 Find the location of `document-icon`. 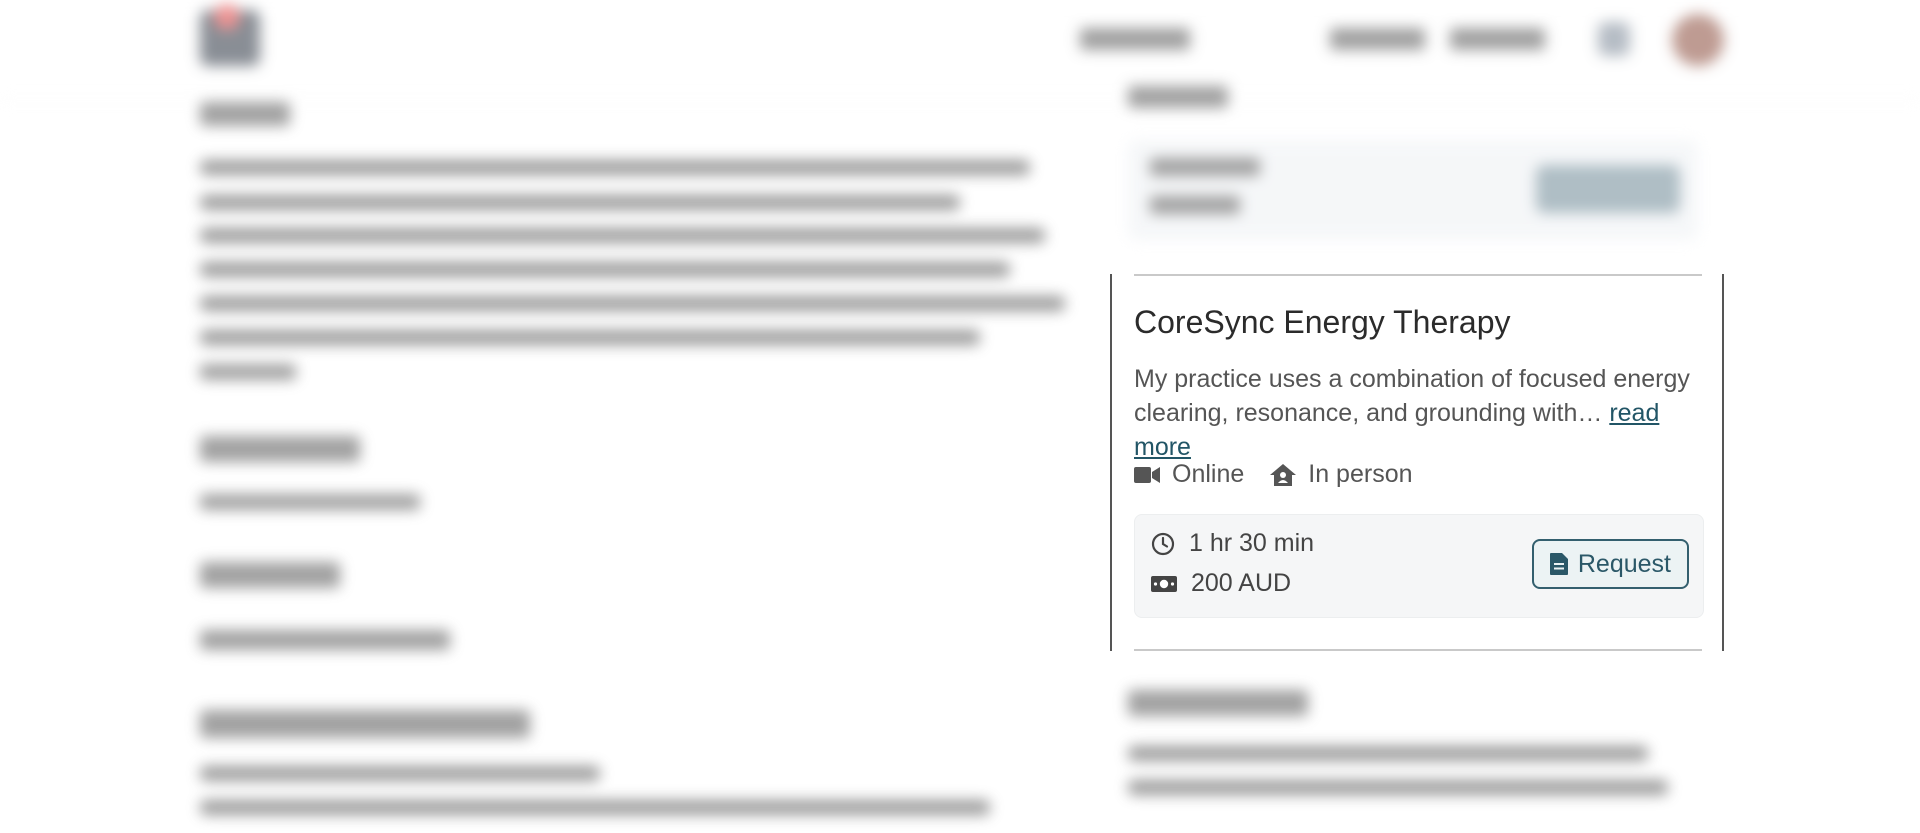

document-icon is located at coordinates (1558, 564).